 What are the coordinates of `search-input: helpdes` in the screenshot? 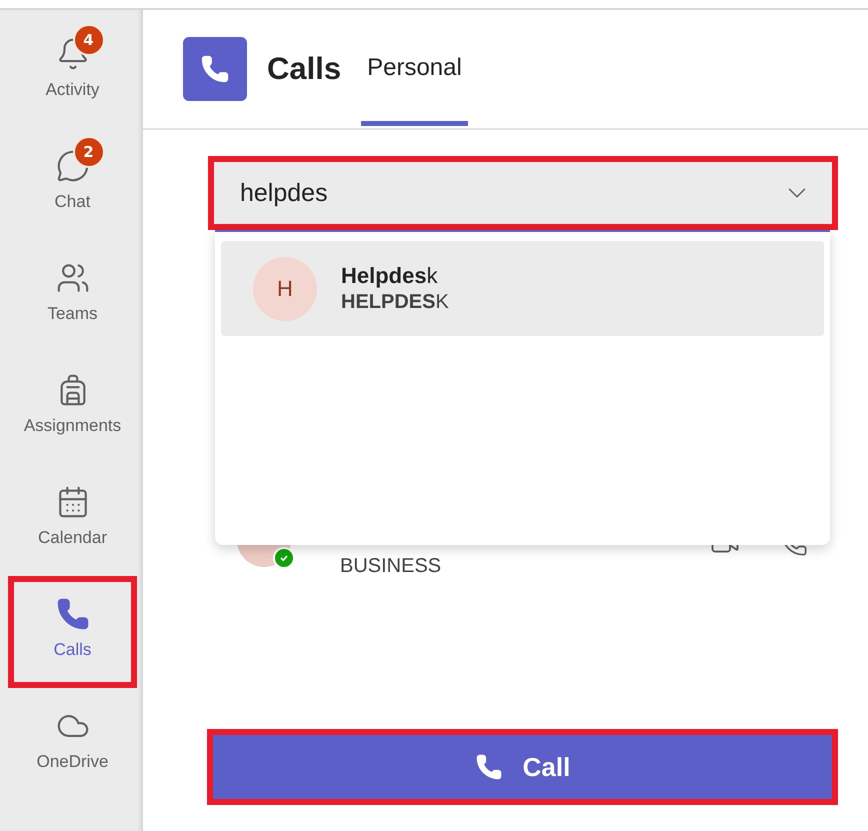 It's located at (510, 193).